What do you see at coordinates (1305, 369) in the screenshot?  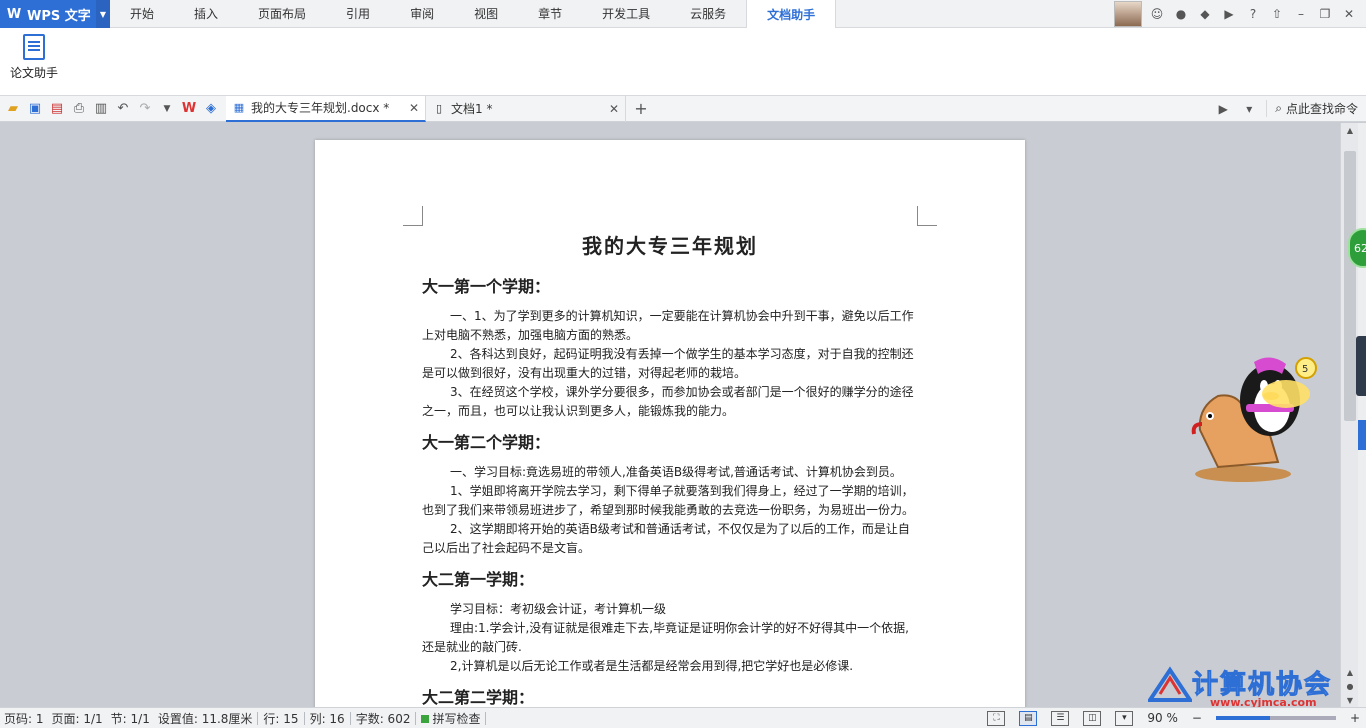 I see `svg-text: 5` at bounding box center [1305, 369].